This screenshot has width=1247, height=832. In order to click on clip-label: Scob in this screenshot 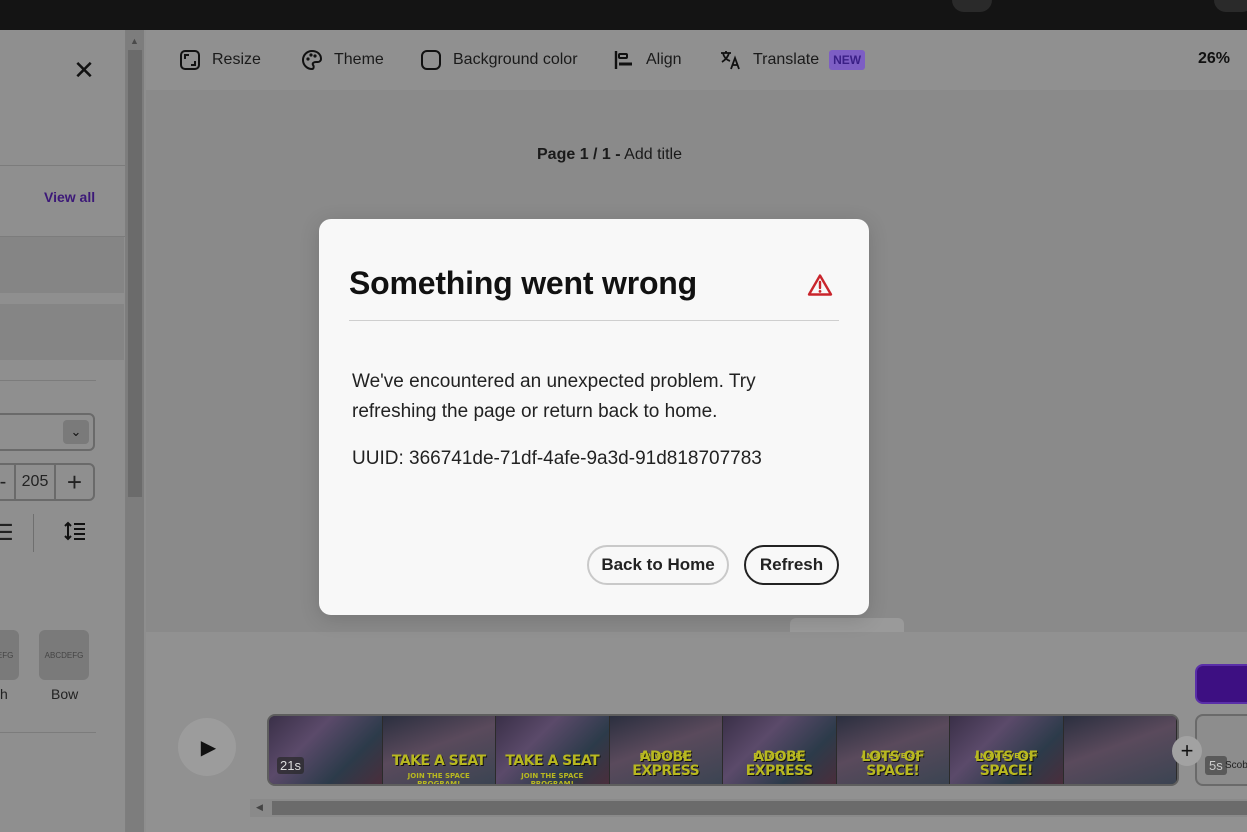, I will do `click(1236, 765)`.